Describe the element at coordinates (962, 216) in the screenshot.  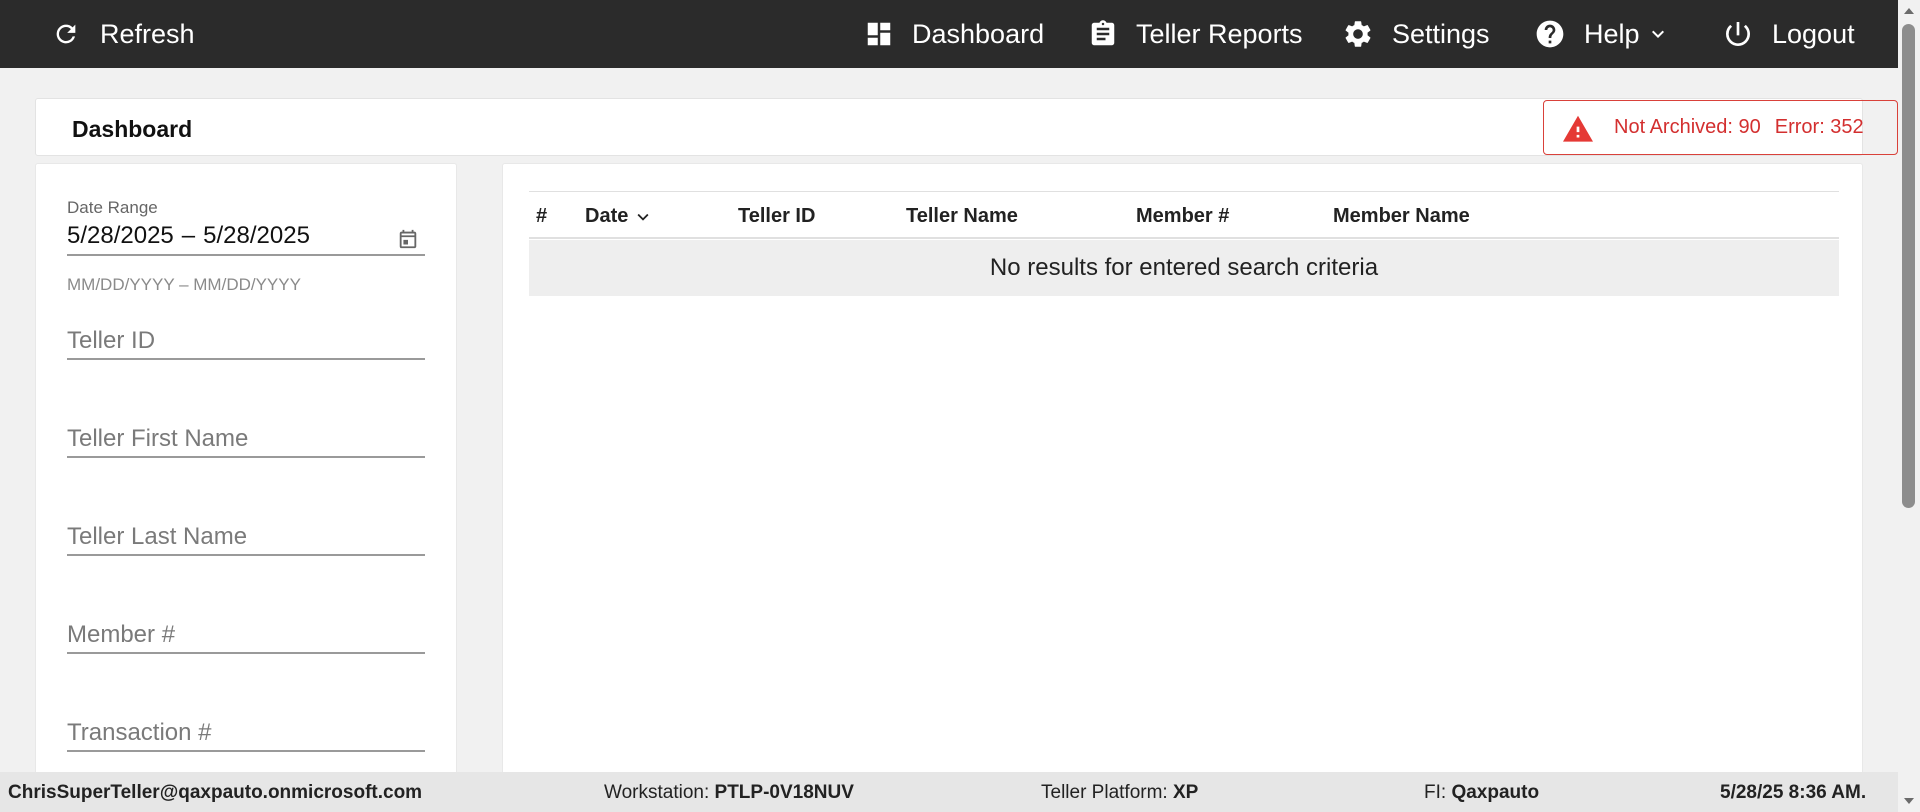
I see `column-header-teller-name: Teller Name` at that location.